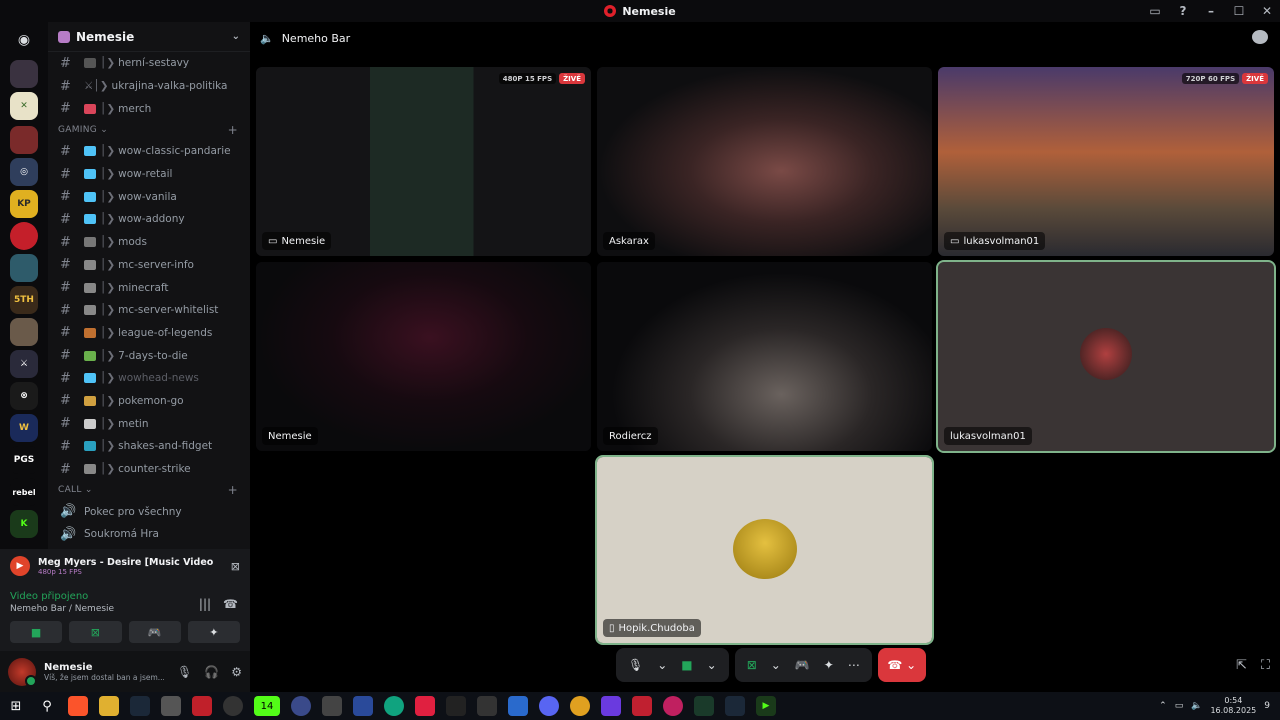  I want to click on start-icon: ⊞, so click(16, 706).